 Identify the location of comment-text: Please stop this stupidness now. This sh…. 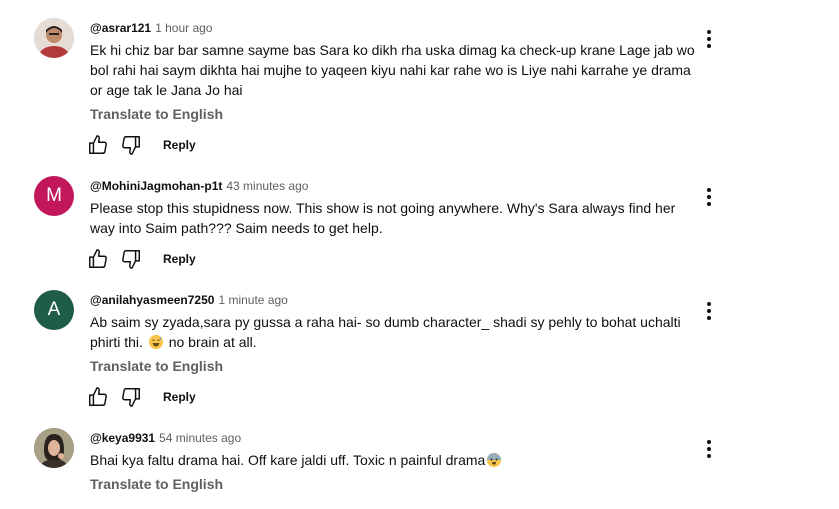
(383, 218).